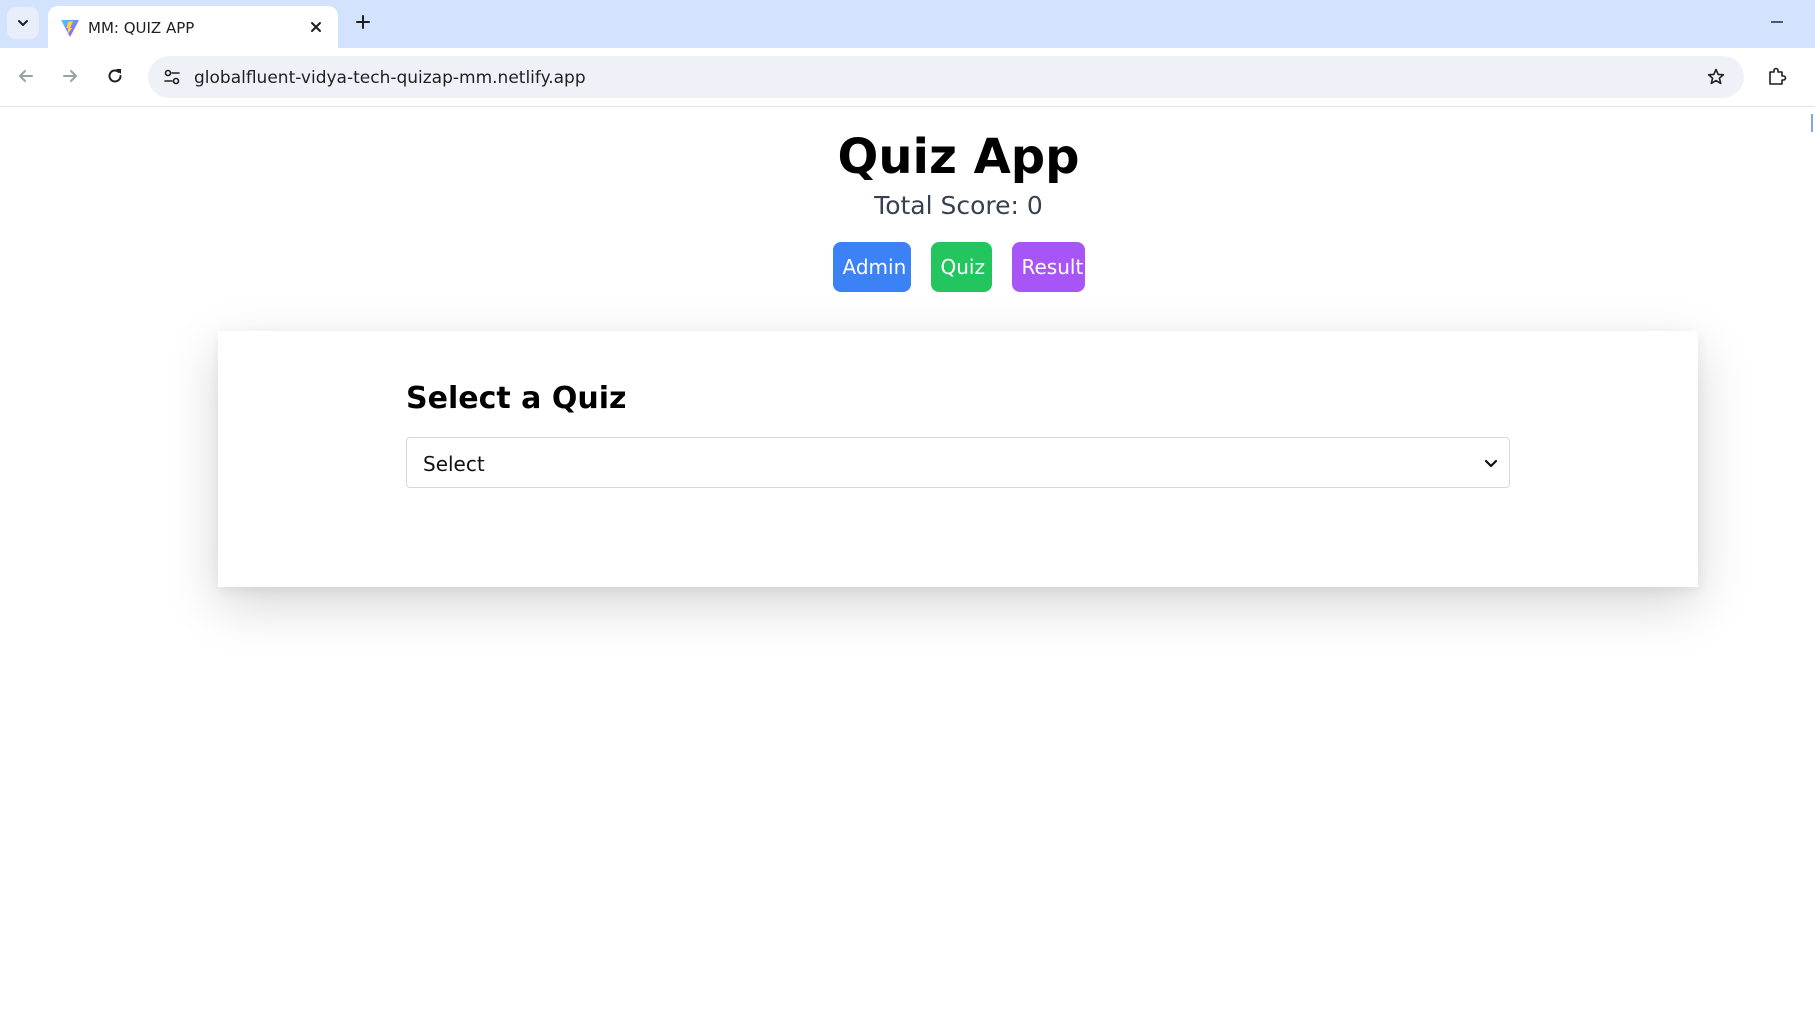  I want to click on tab-search-button, so click(23, 23).